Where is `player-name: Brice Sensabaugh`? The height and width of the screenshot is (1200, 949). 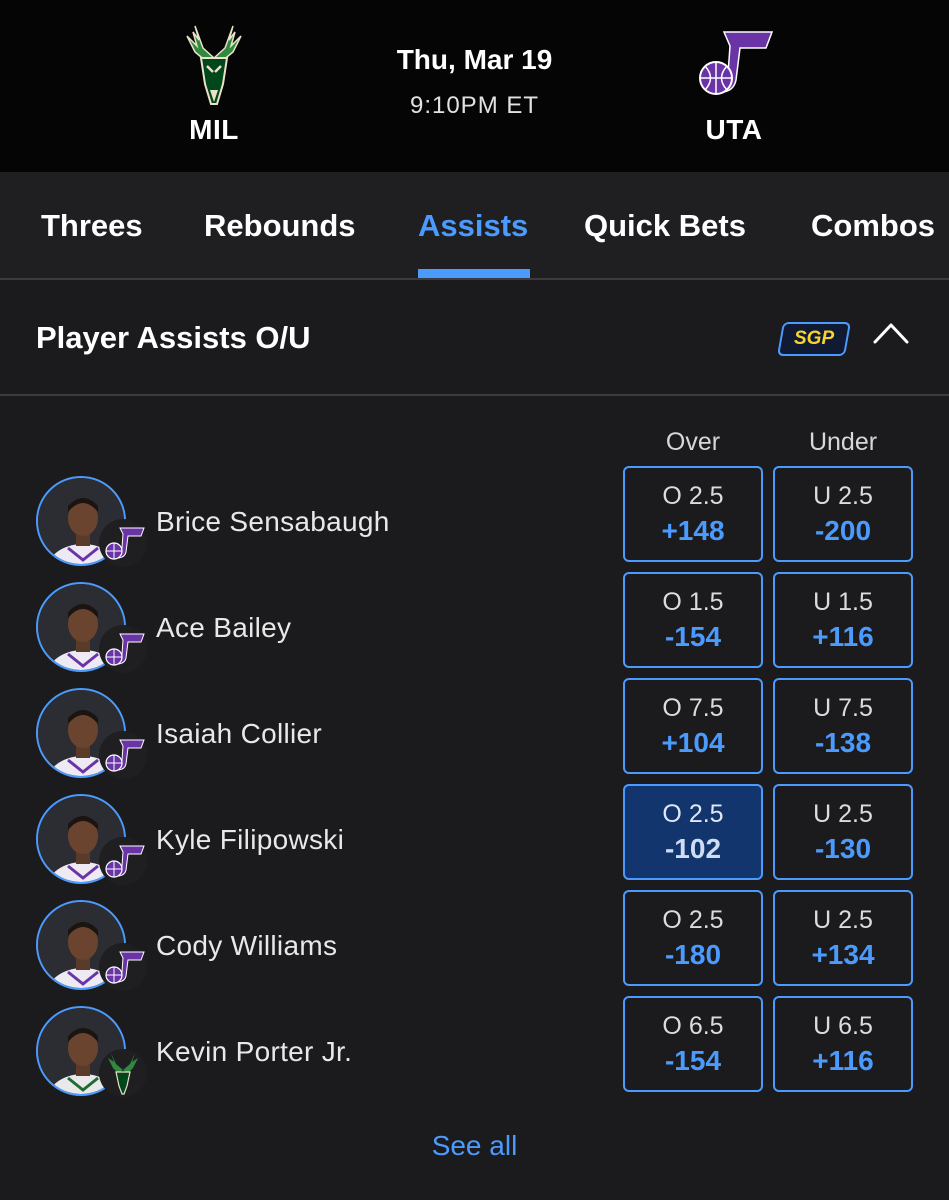
player-name: Brice Sensabaugh is located at coordinates (273, 521).